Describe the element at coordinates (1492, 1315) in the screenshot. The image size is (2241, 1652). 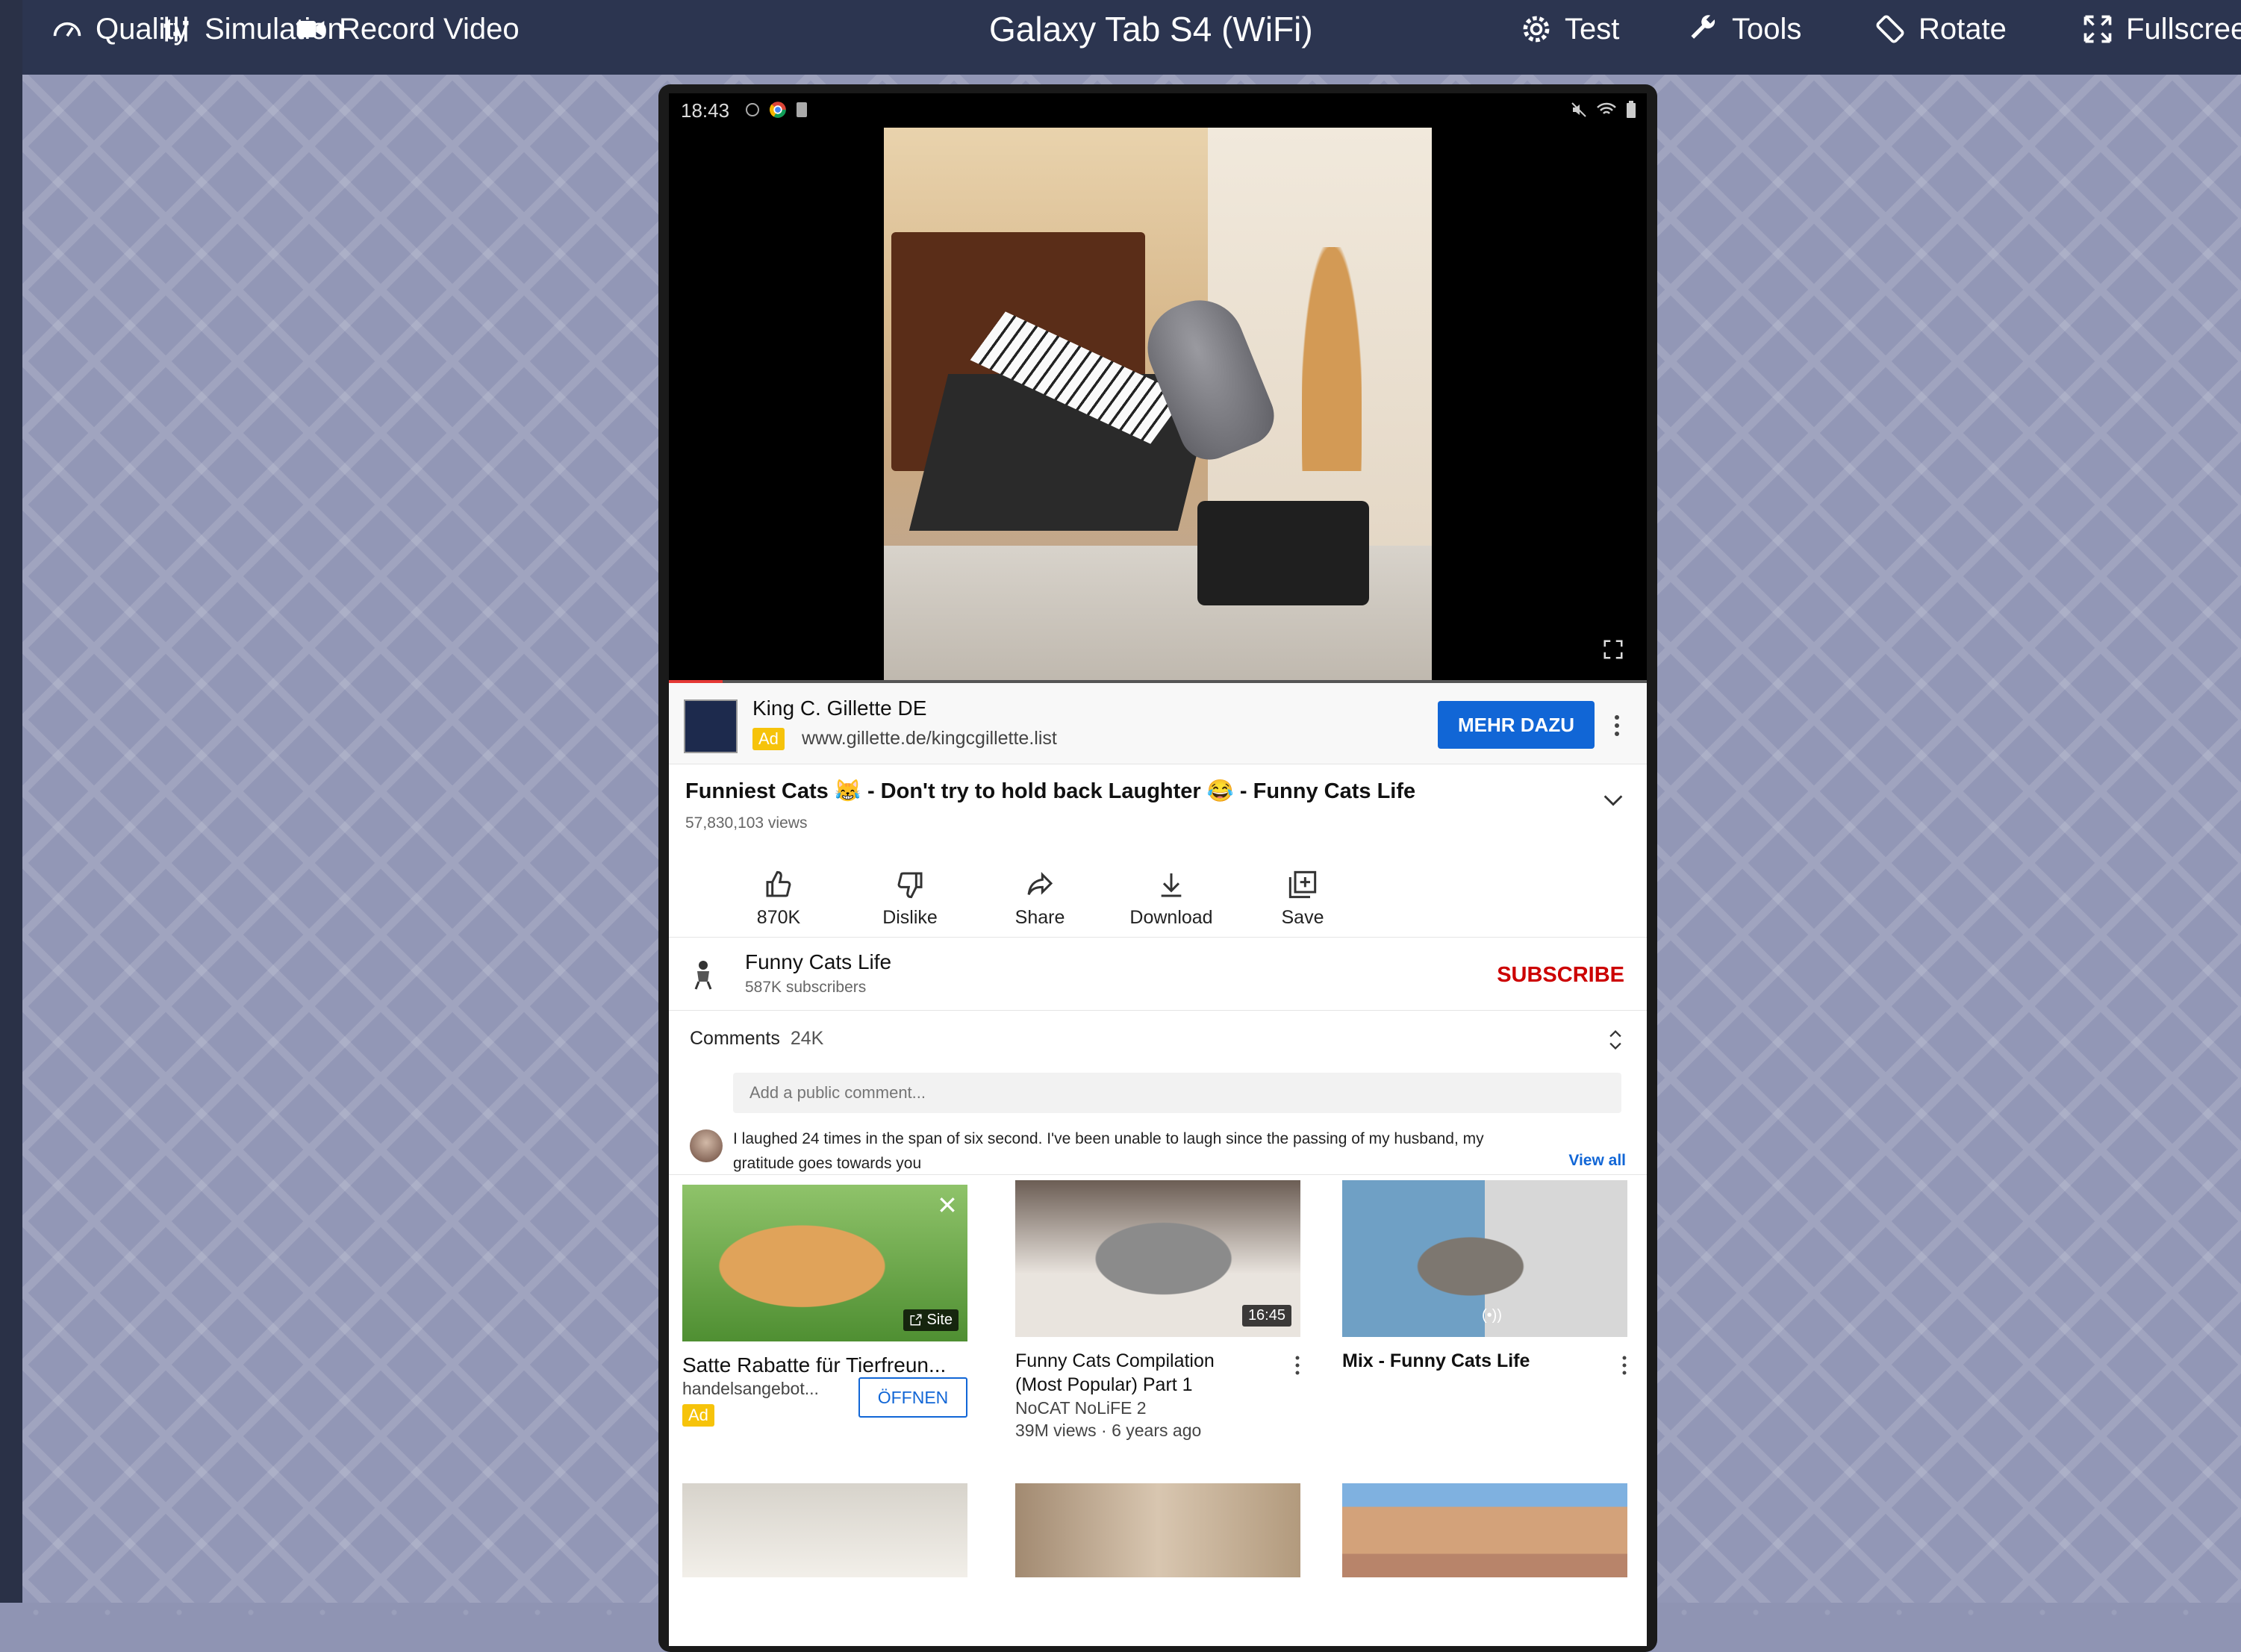
I see `live-radio-tag: (•))` at that location.